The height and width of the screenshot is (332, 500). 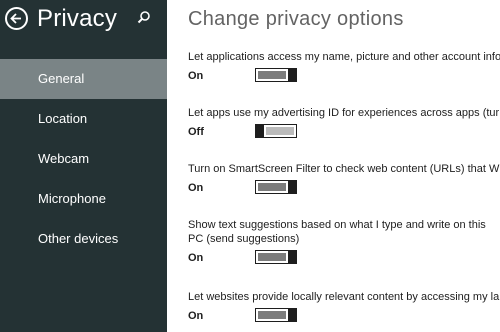 I want to click on toggle-state-label: Off, so click(x=196, y=132).